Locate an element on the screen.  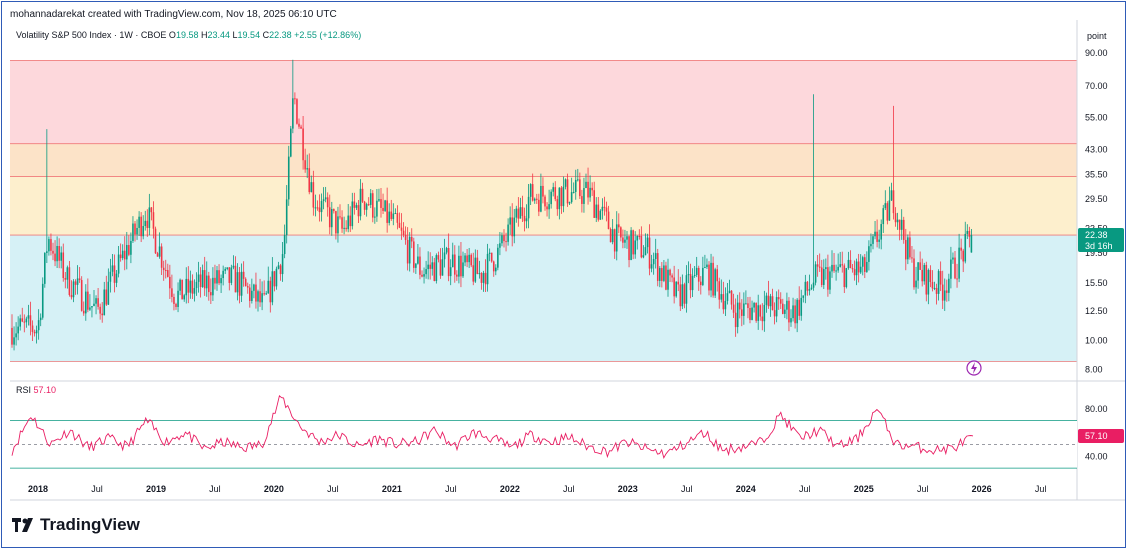
time-tick: 2024 is located at coordinates (746, 489).